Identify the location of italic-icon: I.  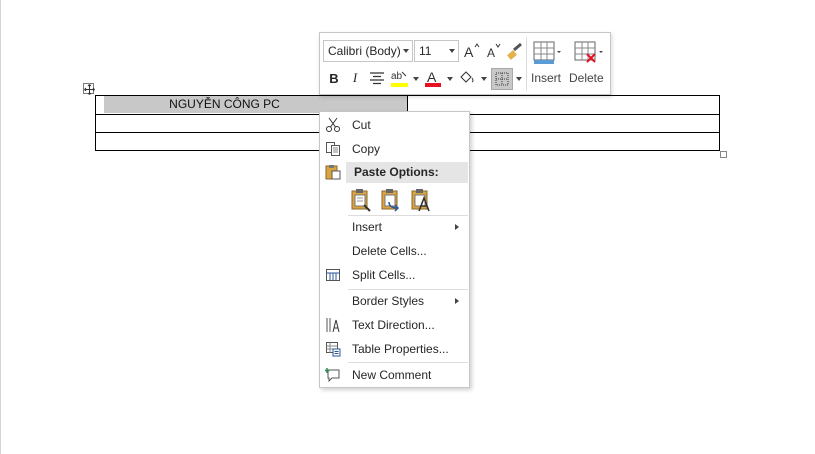
(355, 77).